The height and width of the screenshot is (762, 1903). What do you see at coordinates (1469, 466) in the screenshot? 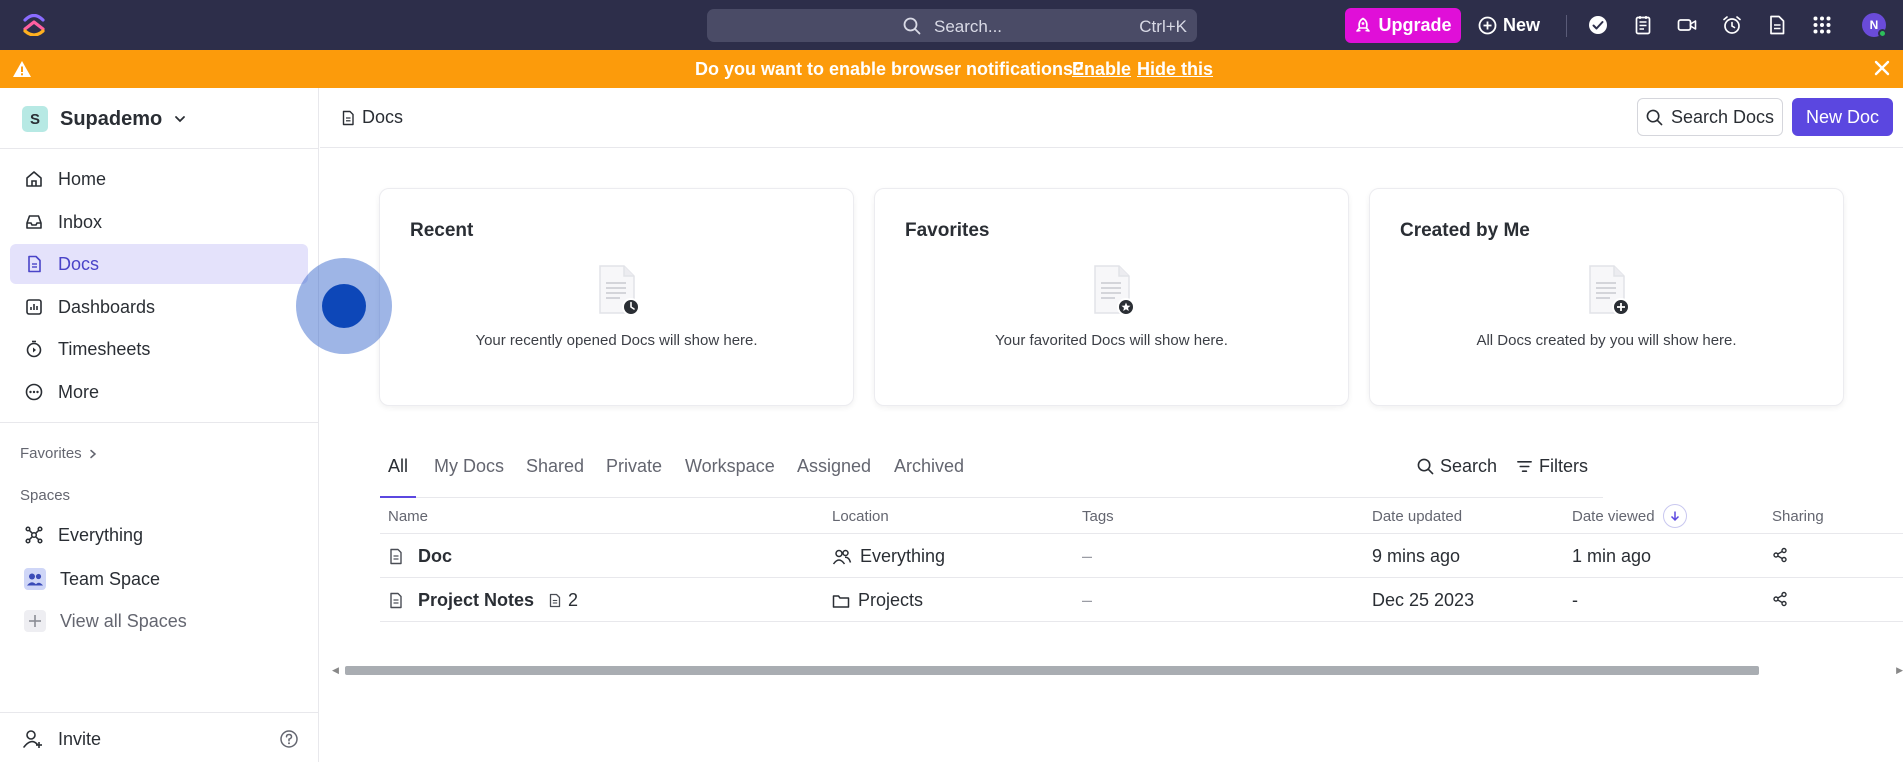
I see `table-search-label: Search` at bounding box center [1469, 466].